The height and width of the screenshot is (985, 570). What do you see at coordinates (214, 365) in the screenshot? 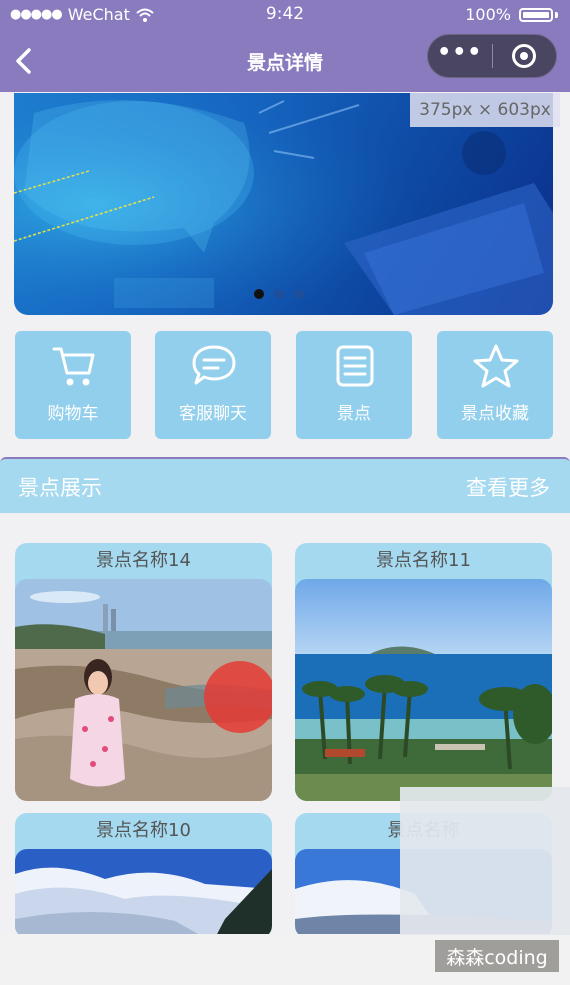
I see `chat-icon` at bounding box center [214, 365].